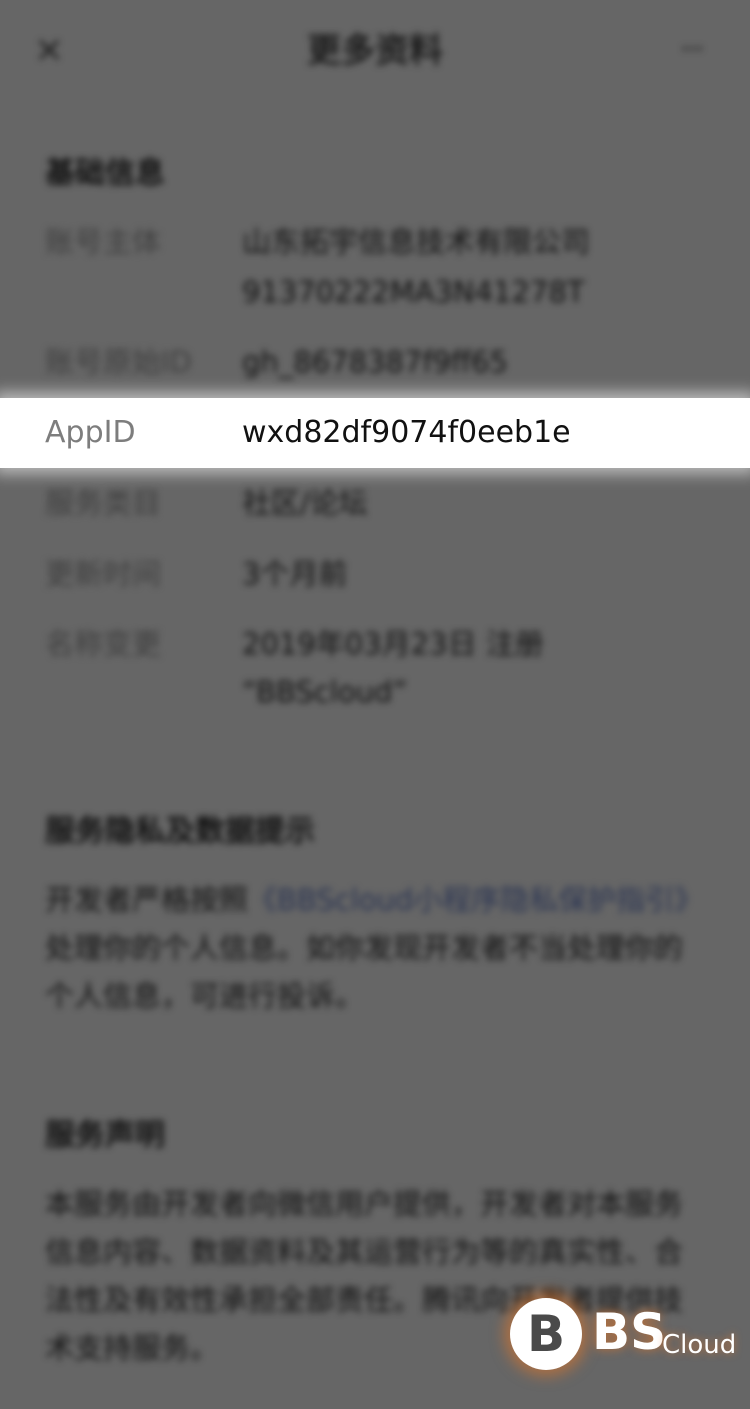 Image resolution: width=750 pixels, height=1409 pixels. I want to click on watermark-b: B, so click(546, 1334).